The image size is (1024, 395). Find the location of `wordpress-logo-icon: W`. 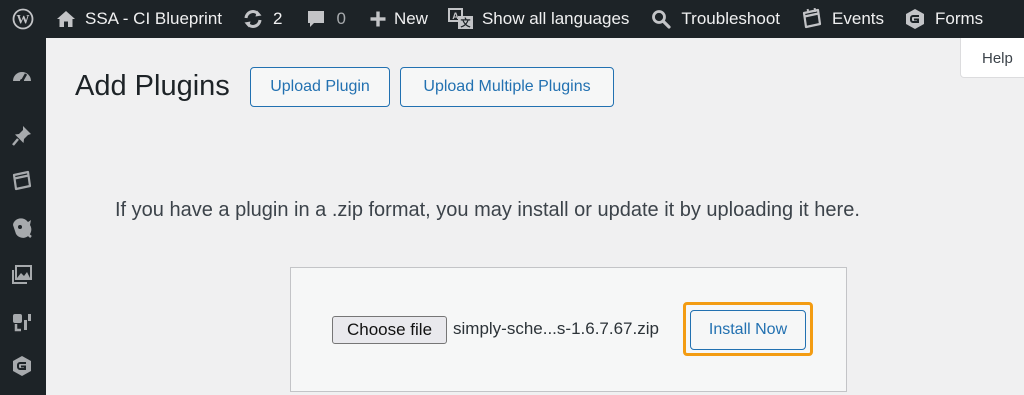

wordpress-logo-icon: W is located at coordinates (23, 19).